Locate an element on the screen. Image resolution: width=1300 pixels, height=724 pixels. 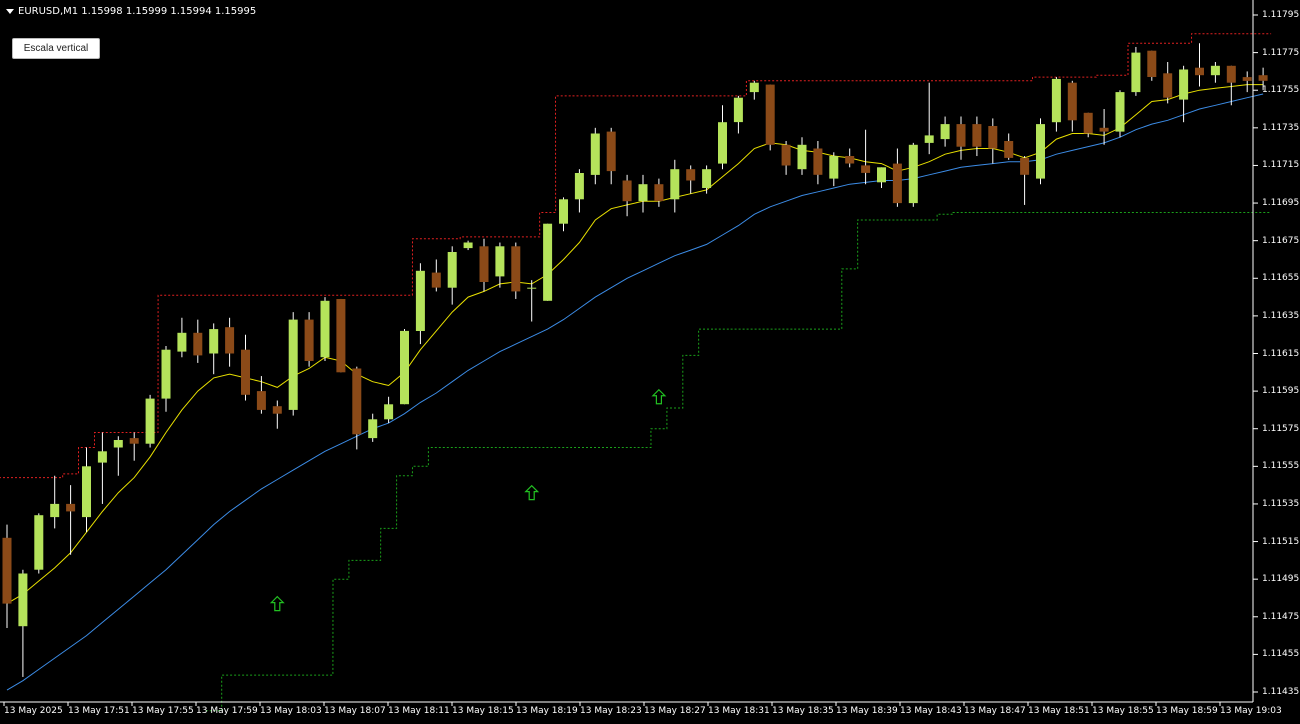
price-tick-label: 1.11595 is located at coordinates (1281, 391).